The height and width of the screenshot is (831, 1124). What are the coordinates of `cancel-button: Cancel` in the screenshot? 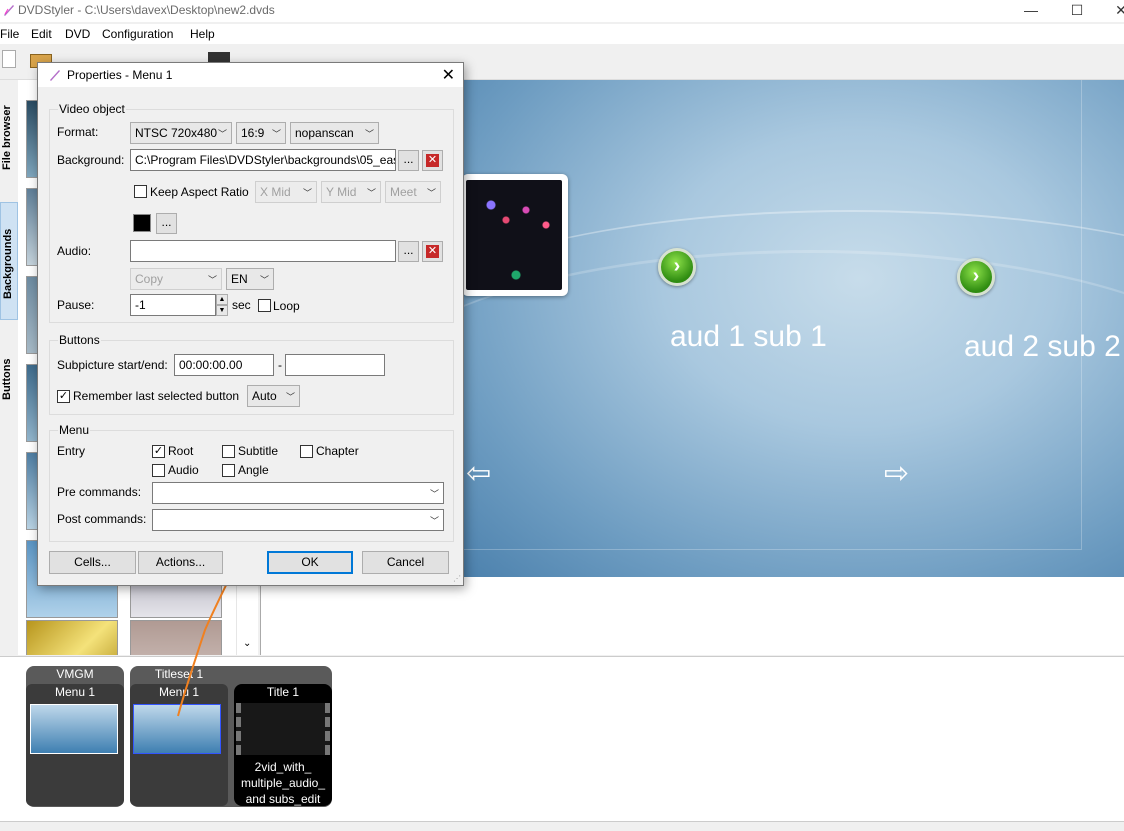 It's located at (405, 562).